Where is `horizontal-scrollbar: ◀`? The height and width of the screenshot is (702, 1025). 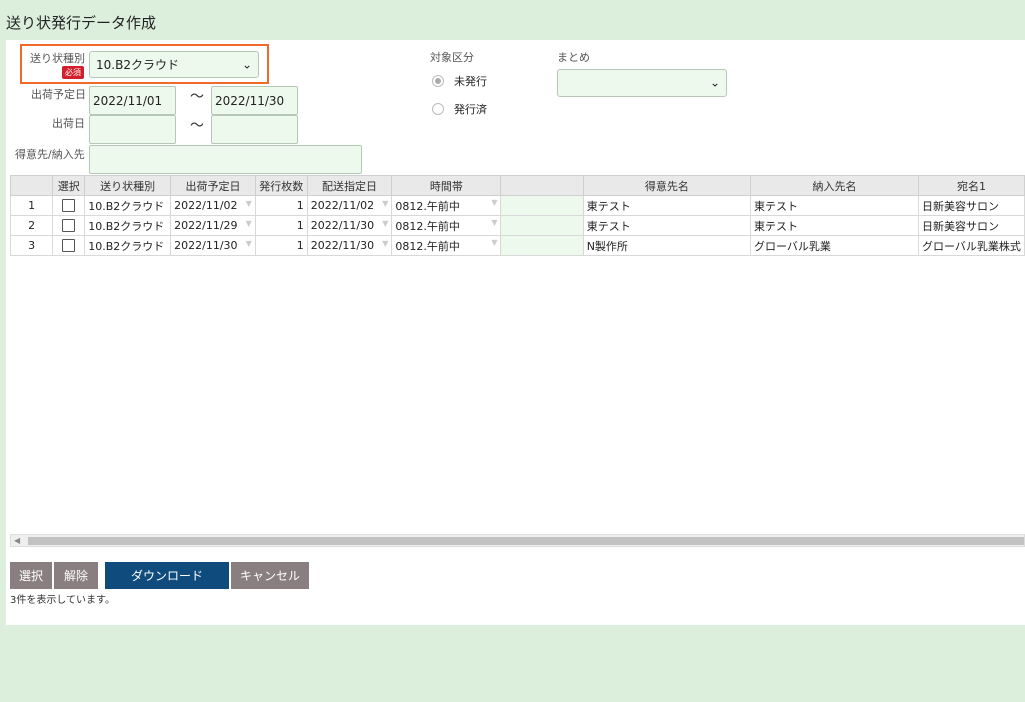
horizontal-scrollbar: ◀ is located at coordinates (517, 540).